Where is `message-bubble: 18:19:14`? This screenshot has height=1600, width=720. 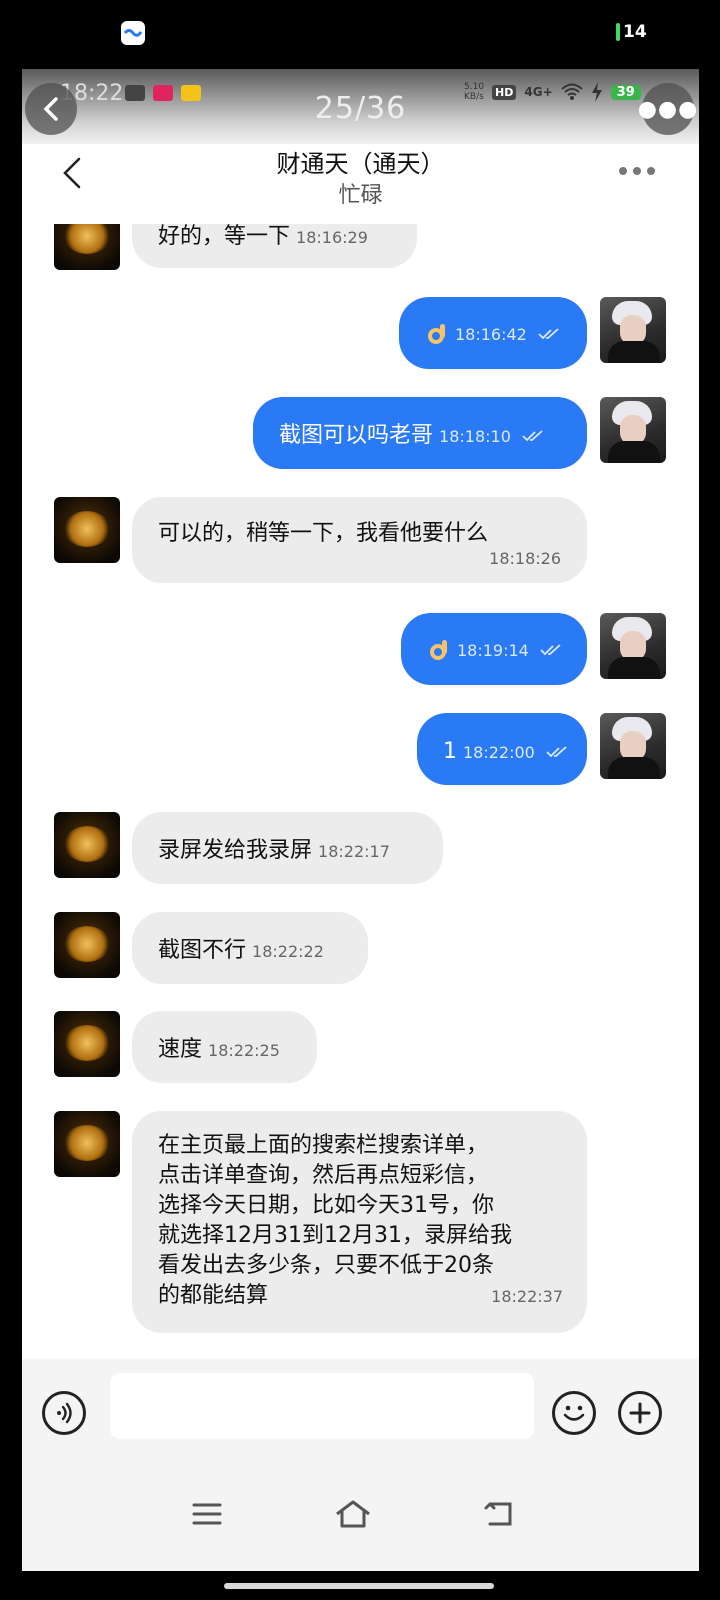 message-bubble: 18:19:14 is located at coordinates (494, 649).